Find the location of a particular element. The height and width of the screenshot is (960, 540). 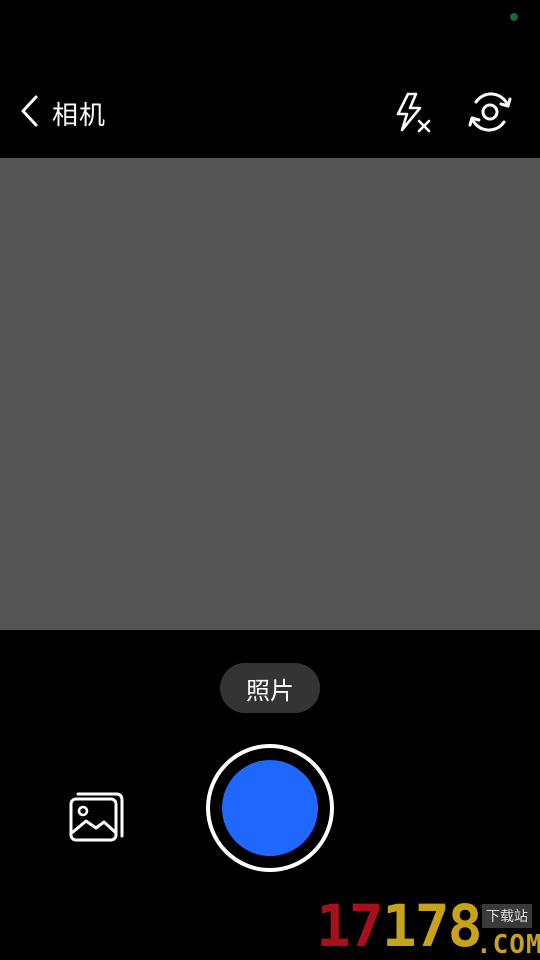

flash-toggle-button is located at coordinates (412, 112).